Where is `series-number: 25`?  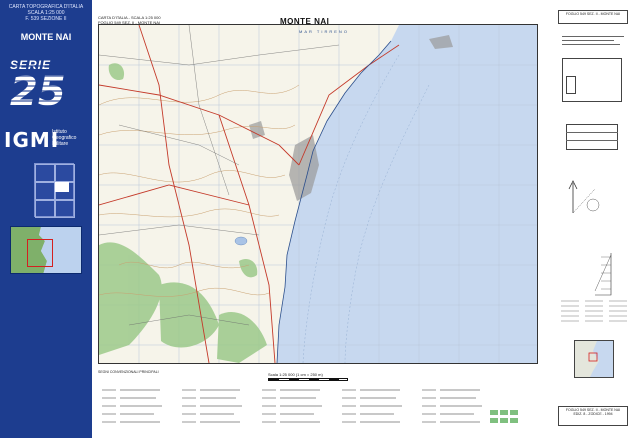 series-number: 25 is located at coordinates (38, 92).